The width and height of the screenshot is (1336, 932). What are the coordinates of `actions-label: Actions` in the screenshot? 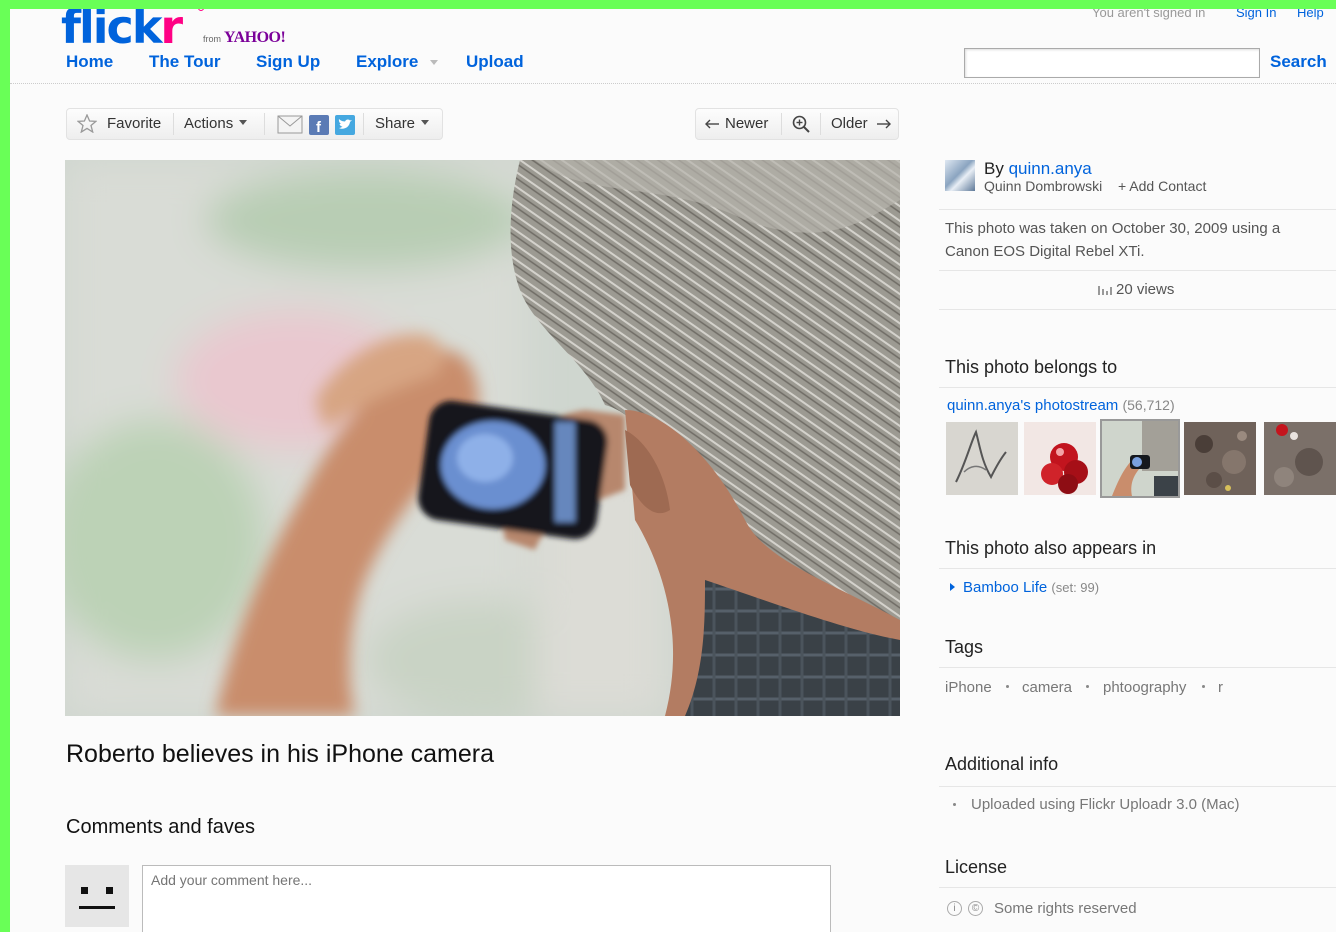 It's located at (209, 123).